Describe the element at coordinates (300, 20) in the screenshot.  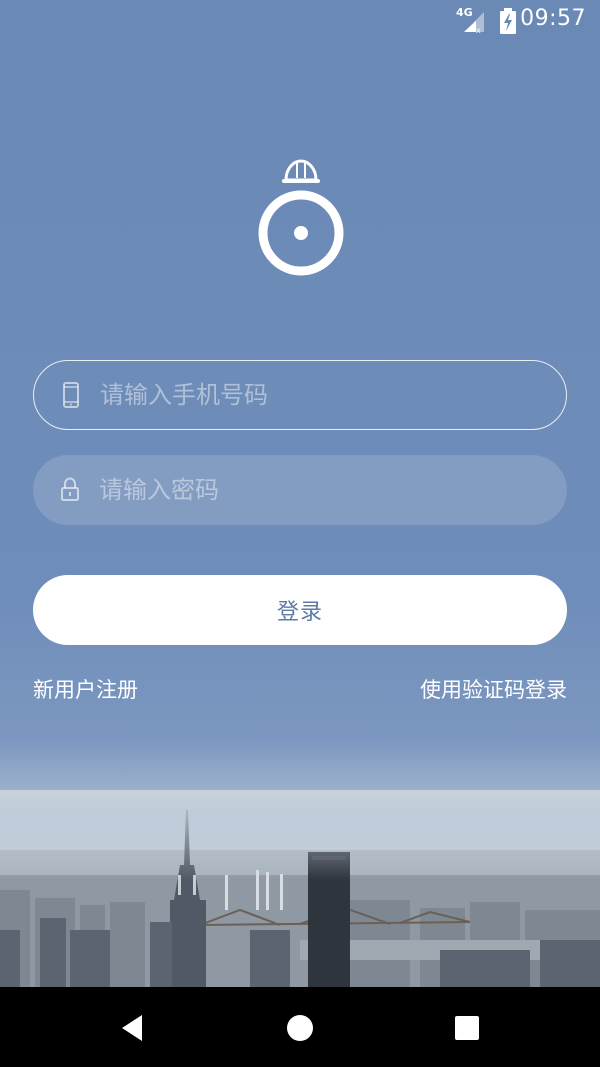
I see `status-bar: 4G x 09:57` at that location.